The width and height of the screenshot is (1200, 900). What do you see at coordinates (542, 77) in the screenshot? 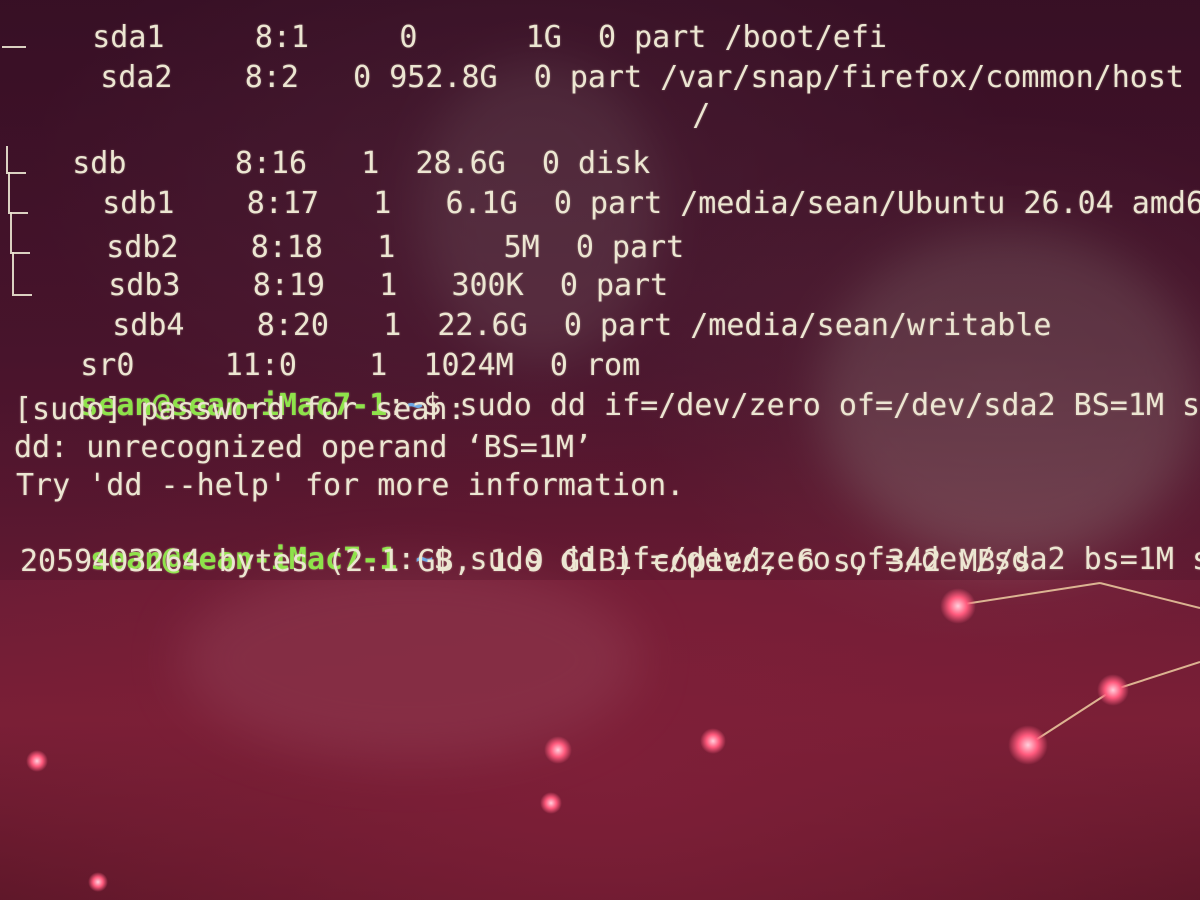
I see `read-only: 0` at bounding box center [542, 77].